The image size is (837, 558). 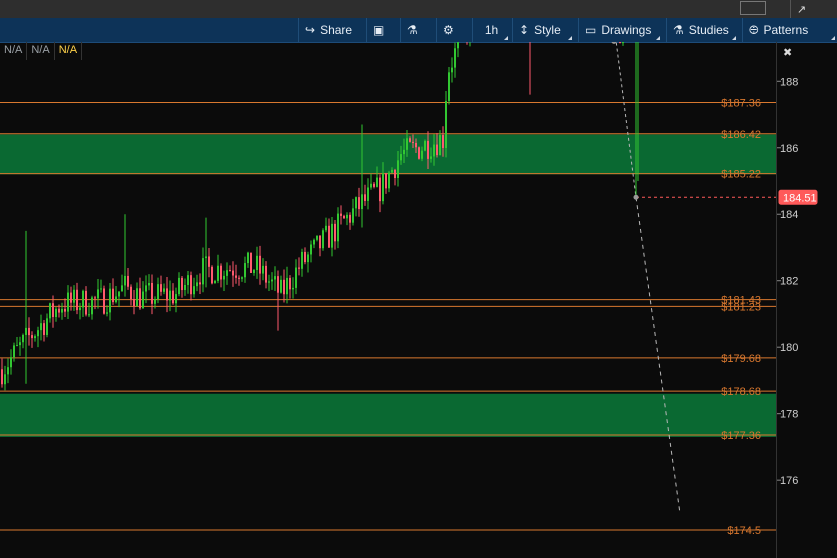 What do you see at coordinates (754, 29) in the screenshot?
I see `patterns-icon: ⨸` at bounding box center [754, 29].